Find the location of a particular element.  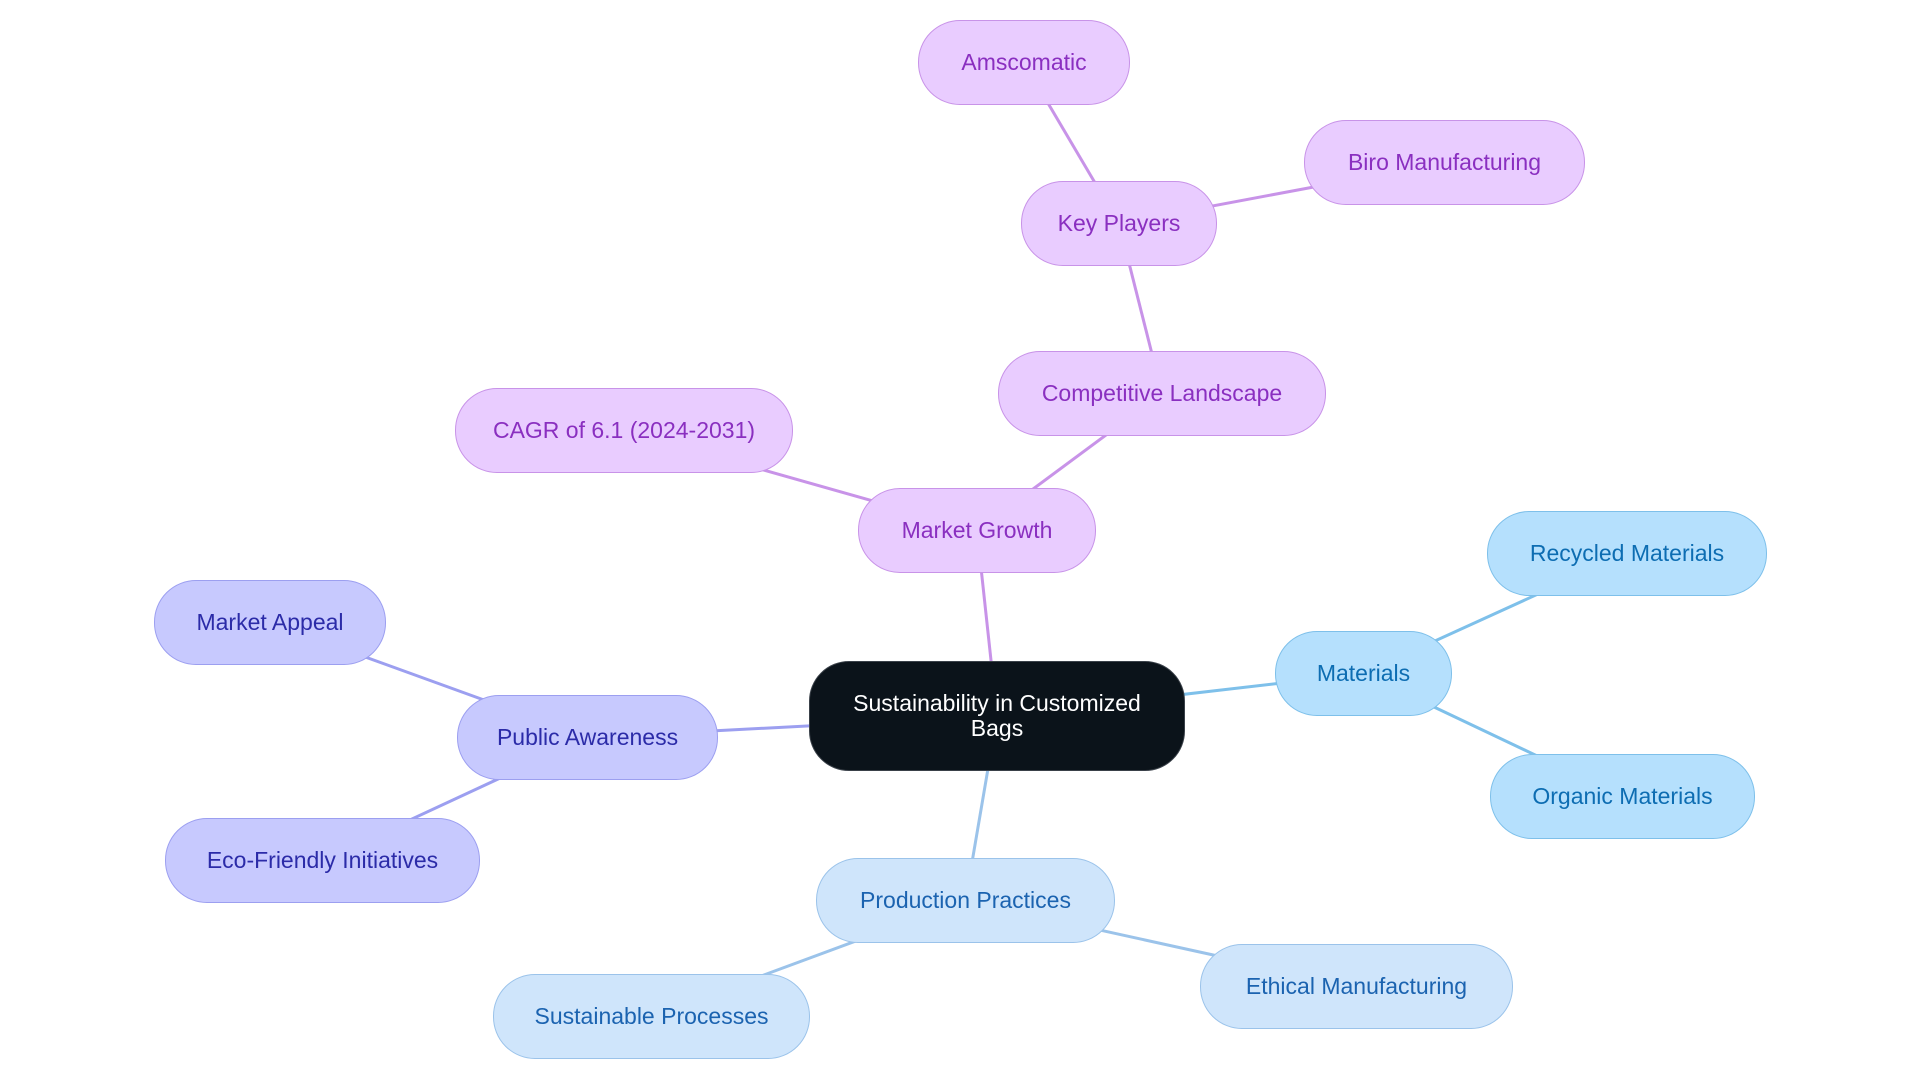

node-label: Key Players is located at coordinates (1119, 223).